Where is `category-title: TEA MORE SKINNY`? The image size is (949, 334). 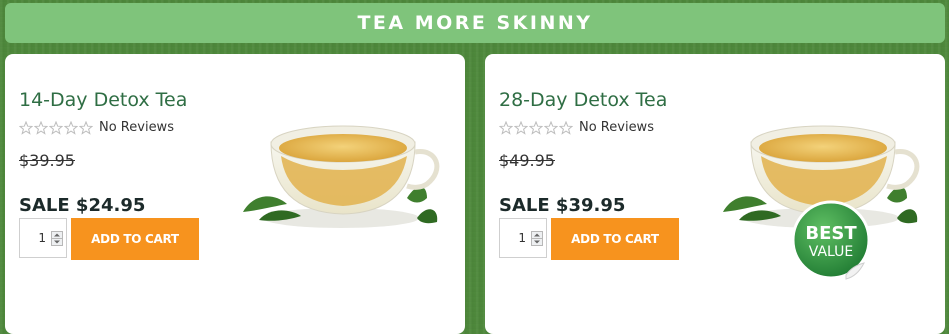 category-title: TEA MORE SKINNY is located at coordinates (475, 23).